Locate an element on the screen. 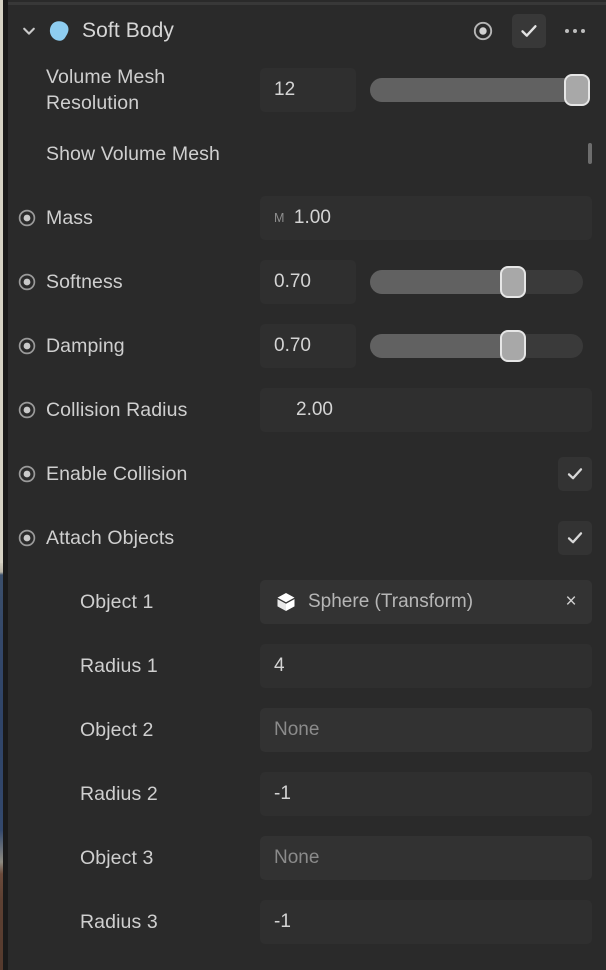 The height and width of the screenshot is (970, 606). value-mass: 1.00 is located at coordinates (312, 217).